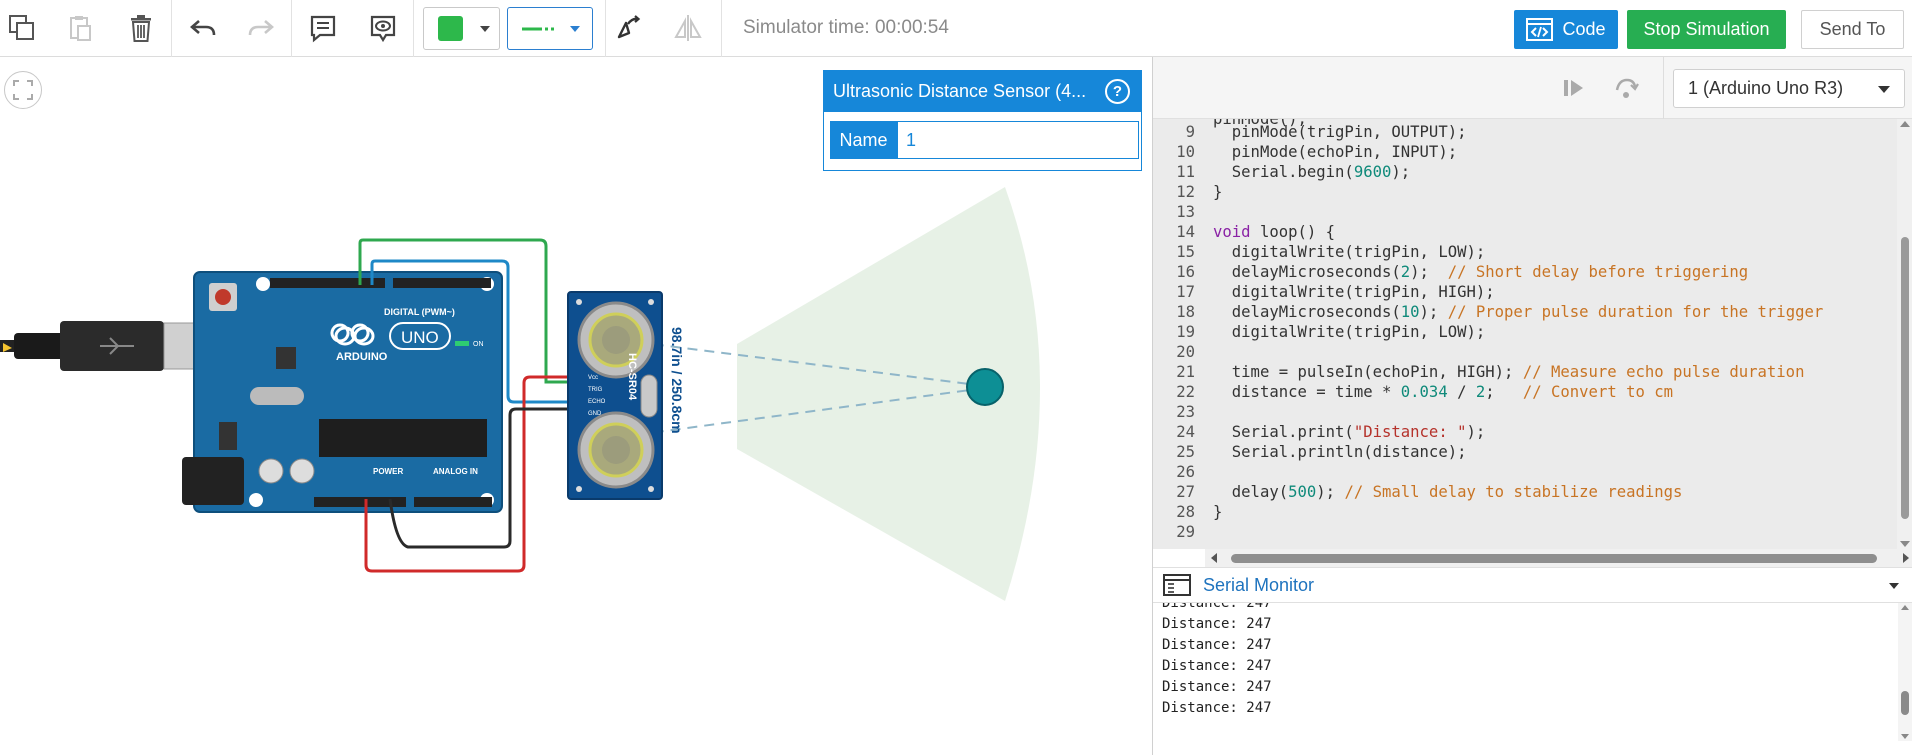 The height and width of the screenshot is (755, 1912). I want to click on ultrasonic-sensor: HC-SR04 Vcc TRIG ECHO GND, so click(615, 395).